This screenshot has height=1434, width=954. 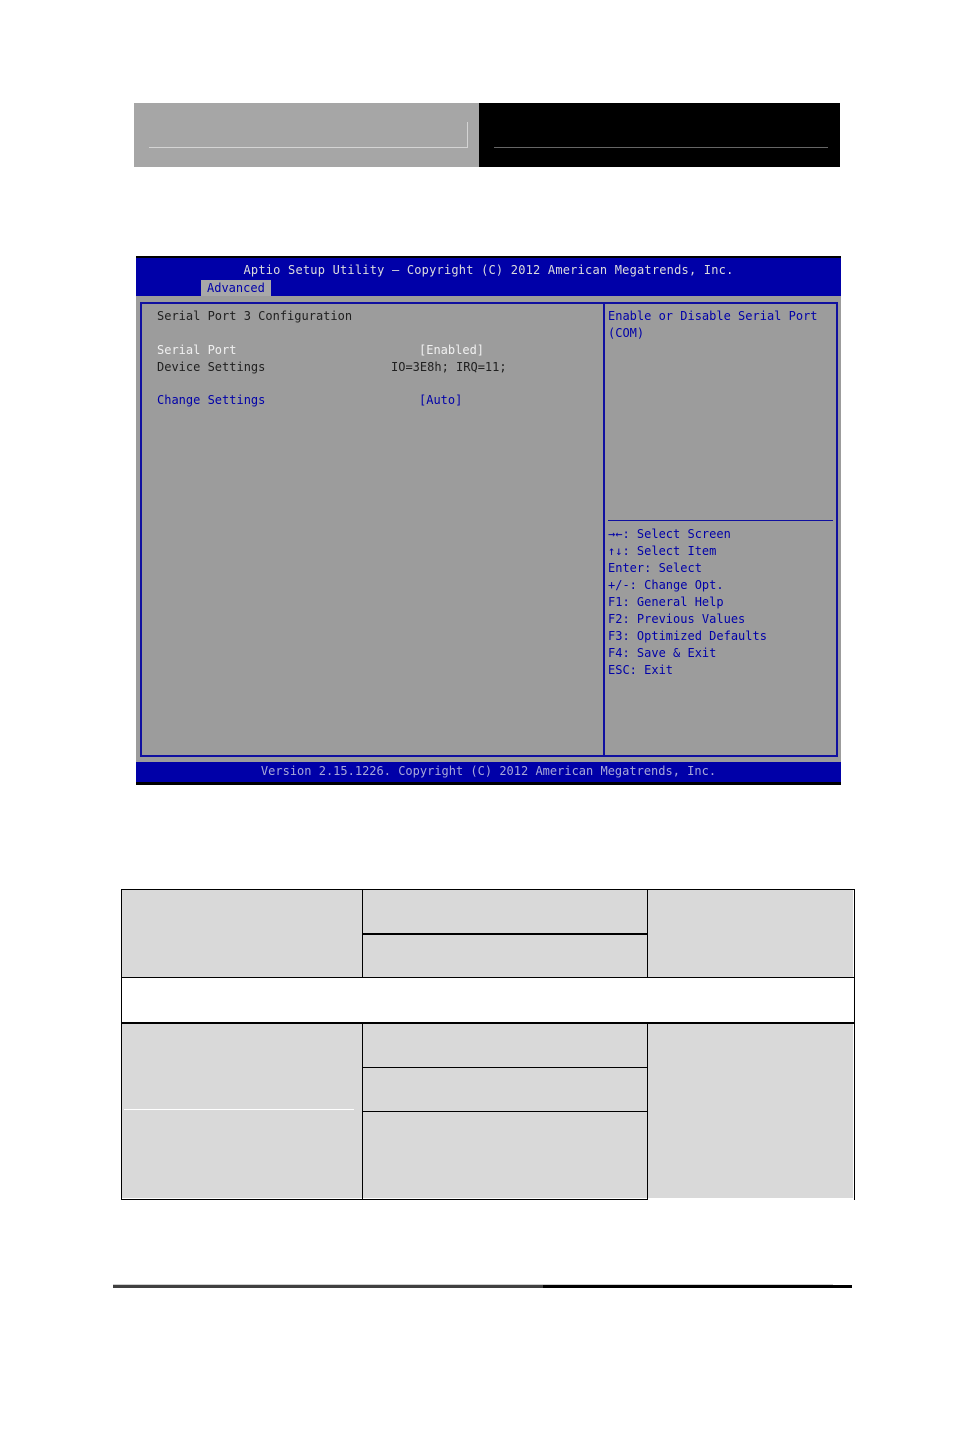 What do you see at coordinates (440, 400) in the screenshot?
I see `change-settings-value: [Auto]` at bounding box center [440, 400].